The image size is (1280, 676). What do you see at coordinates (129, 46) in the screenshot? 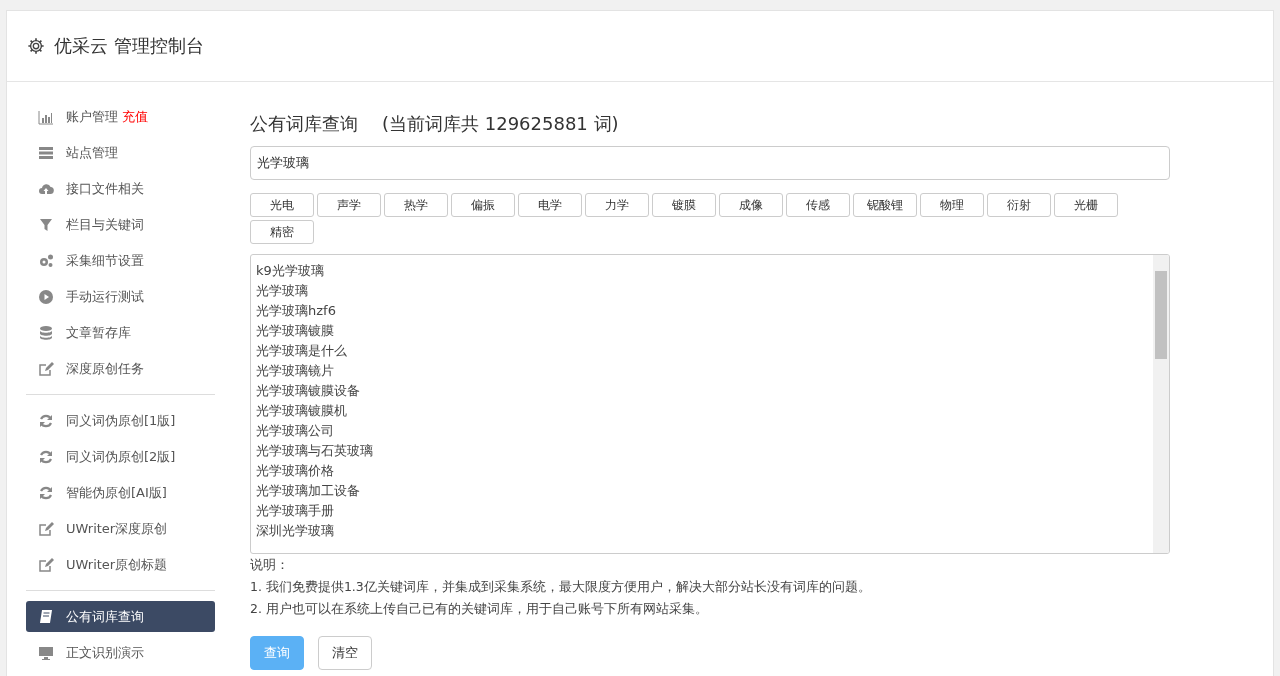
I see `console-title: 优采云 管理控制台` at bounding box center [129, 46].